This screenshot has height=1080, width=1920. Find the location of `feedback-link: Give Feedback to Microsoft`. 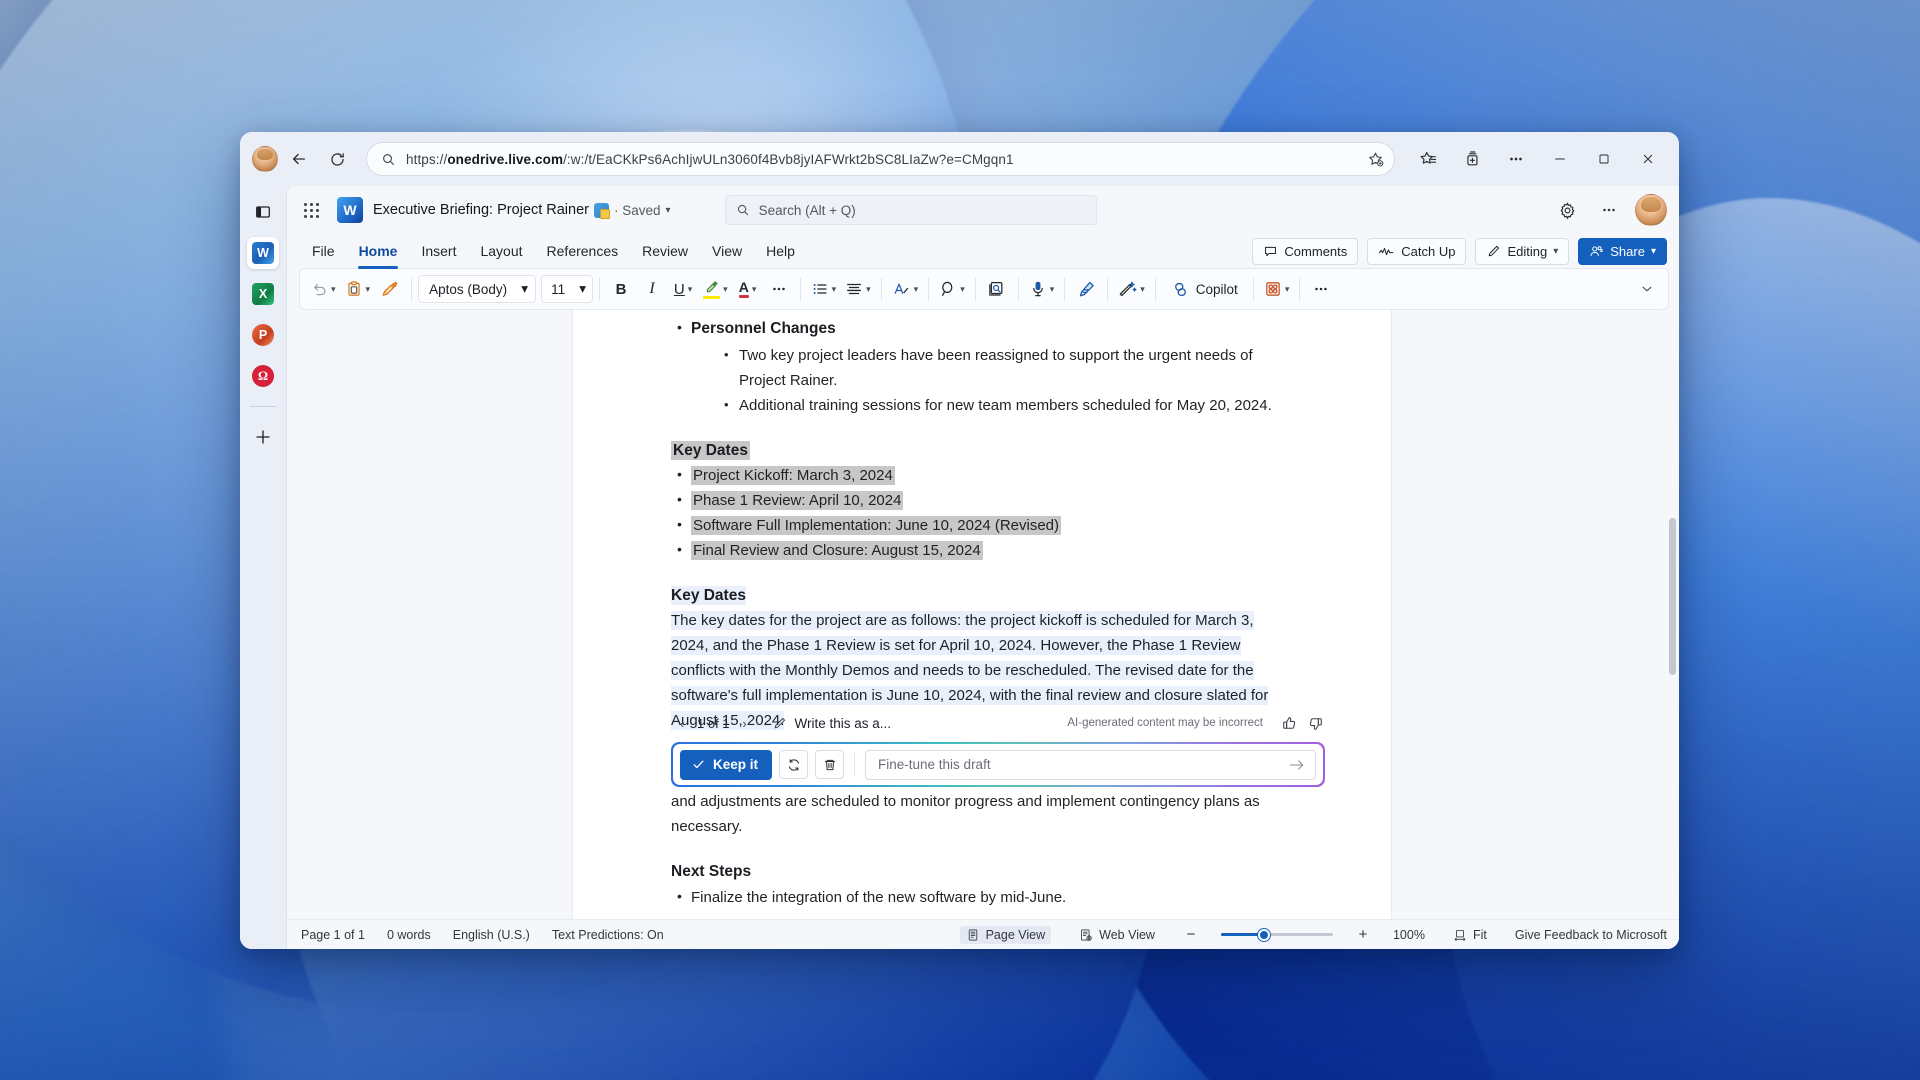

feedback-link: Give Feedback to Microsoft is located at coordinates (1591, 935).